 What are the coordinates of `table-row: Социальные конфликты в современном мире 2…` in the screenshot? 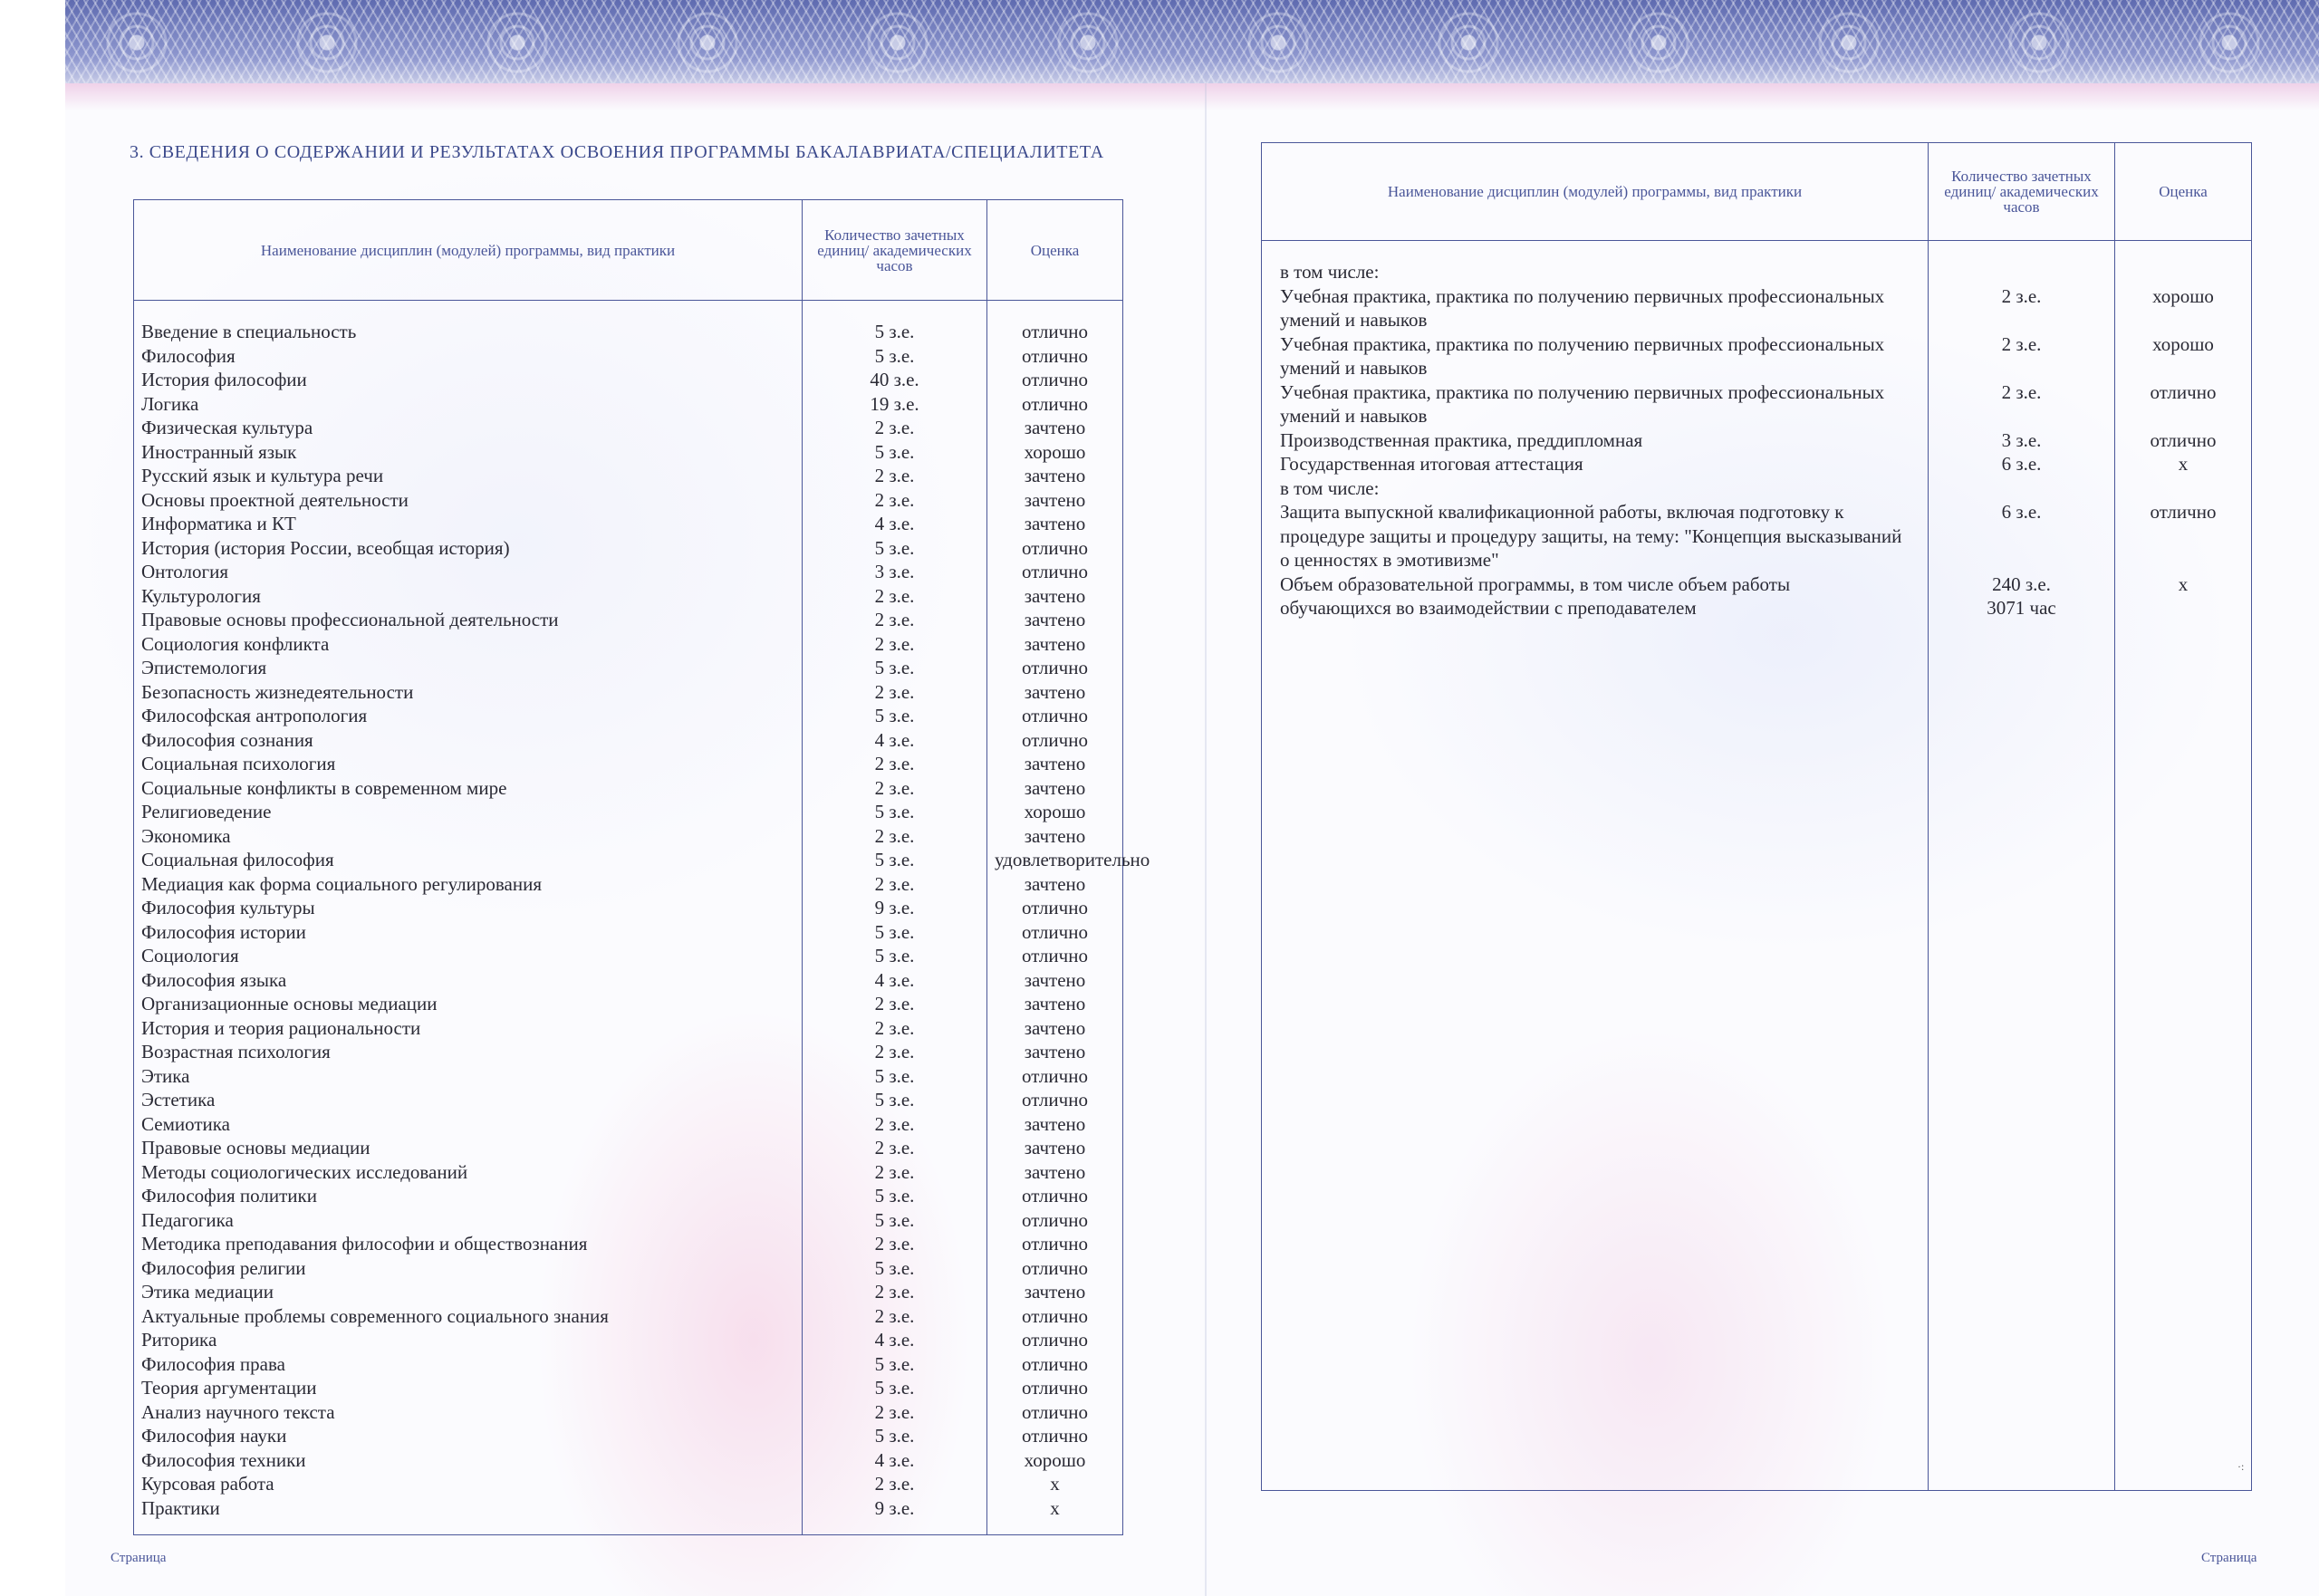 It's located at (628, 787).